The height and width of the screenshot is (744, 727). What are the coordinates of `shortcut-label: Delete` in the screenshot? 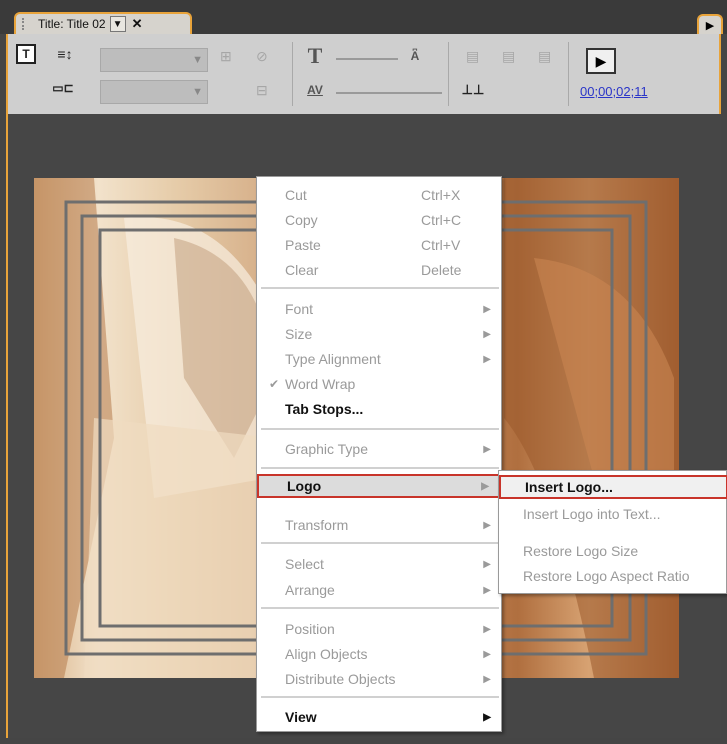 It's located at (441, 270).